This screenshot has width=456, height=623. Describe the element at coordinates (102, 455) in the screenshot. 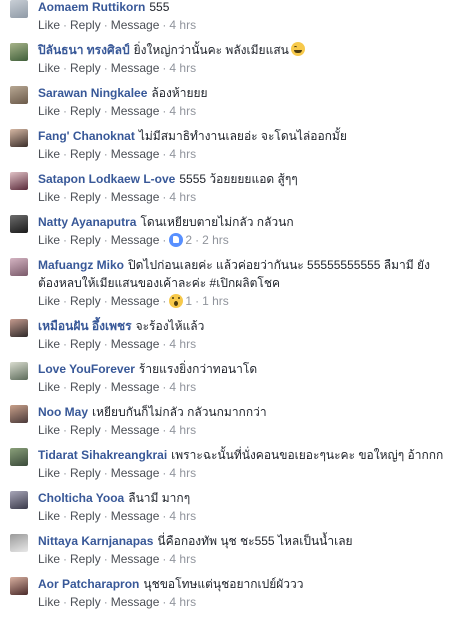

I see `comment-author: Tidarat Sihakreangkrai` at that location.